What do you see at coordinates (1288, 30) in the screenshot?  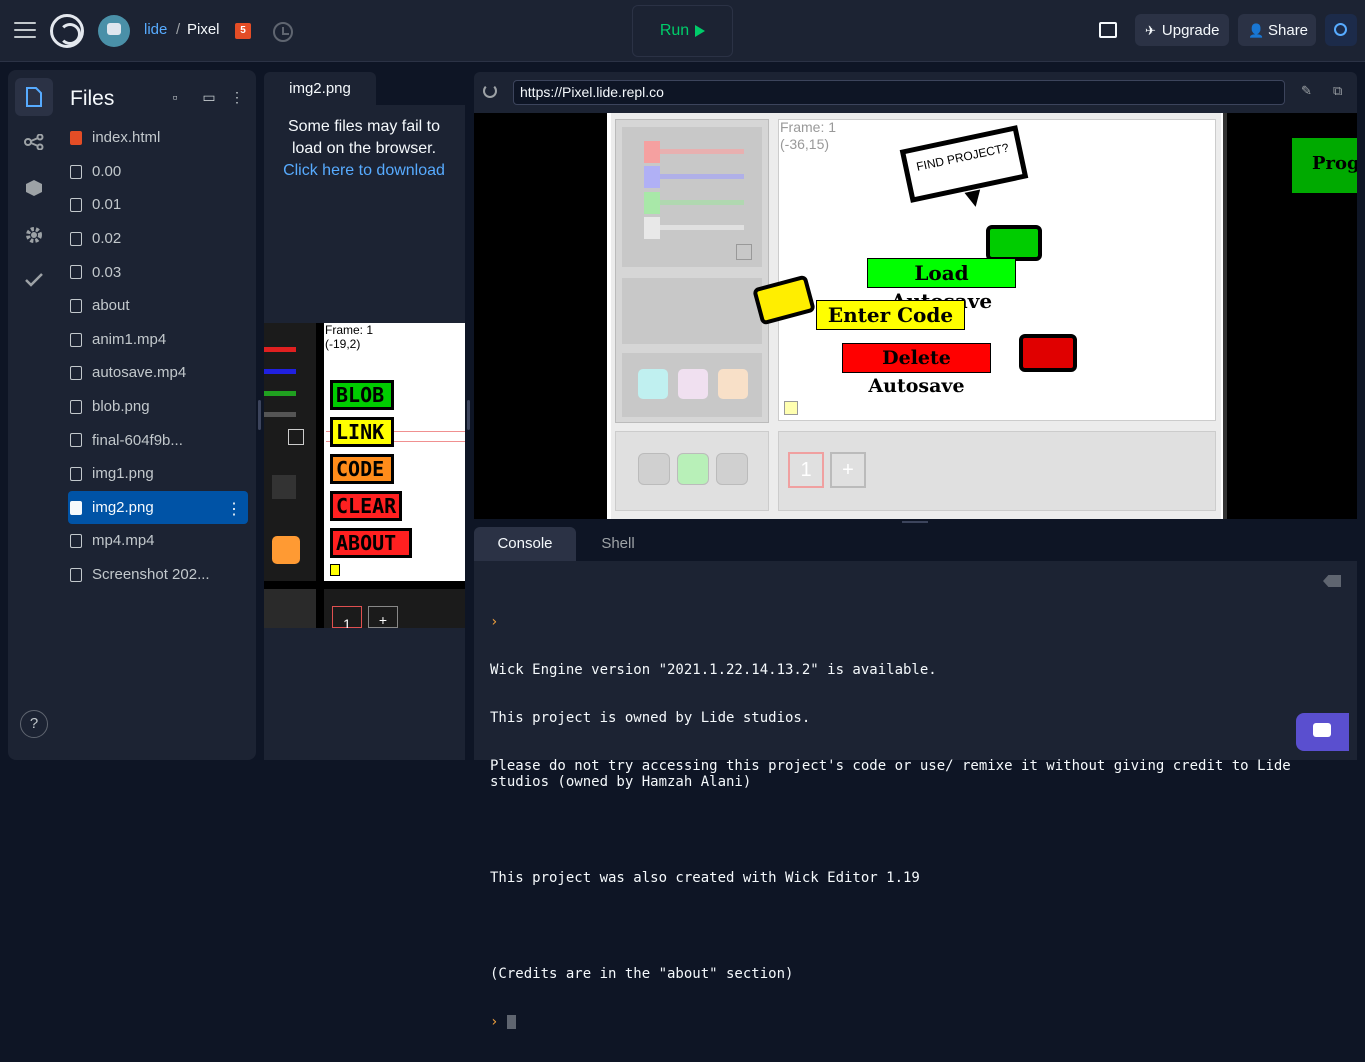 I see `share-label: Share` at bounding box center [1288, 30].